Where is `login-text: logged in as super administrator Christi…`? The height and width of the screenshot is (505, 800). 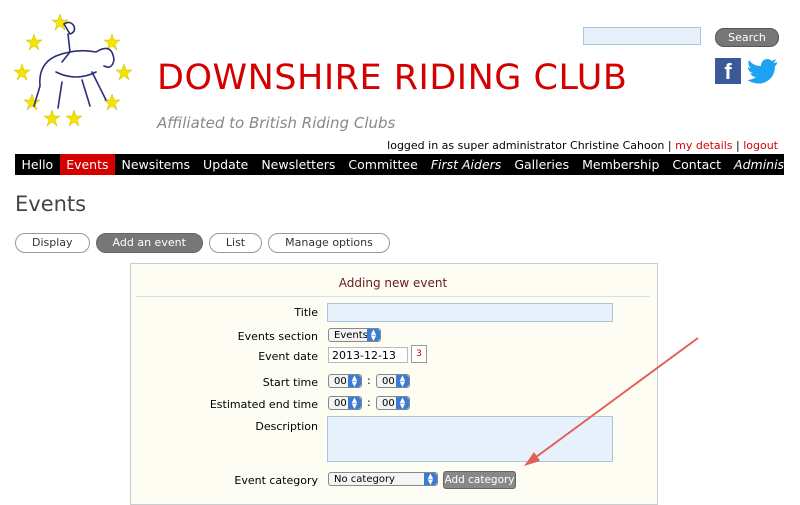
login-text: logged in as super administrator Christi… is located at coordinates (529, 145).